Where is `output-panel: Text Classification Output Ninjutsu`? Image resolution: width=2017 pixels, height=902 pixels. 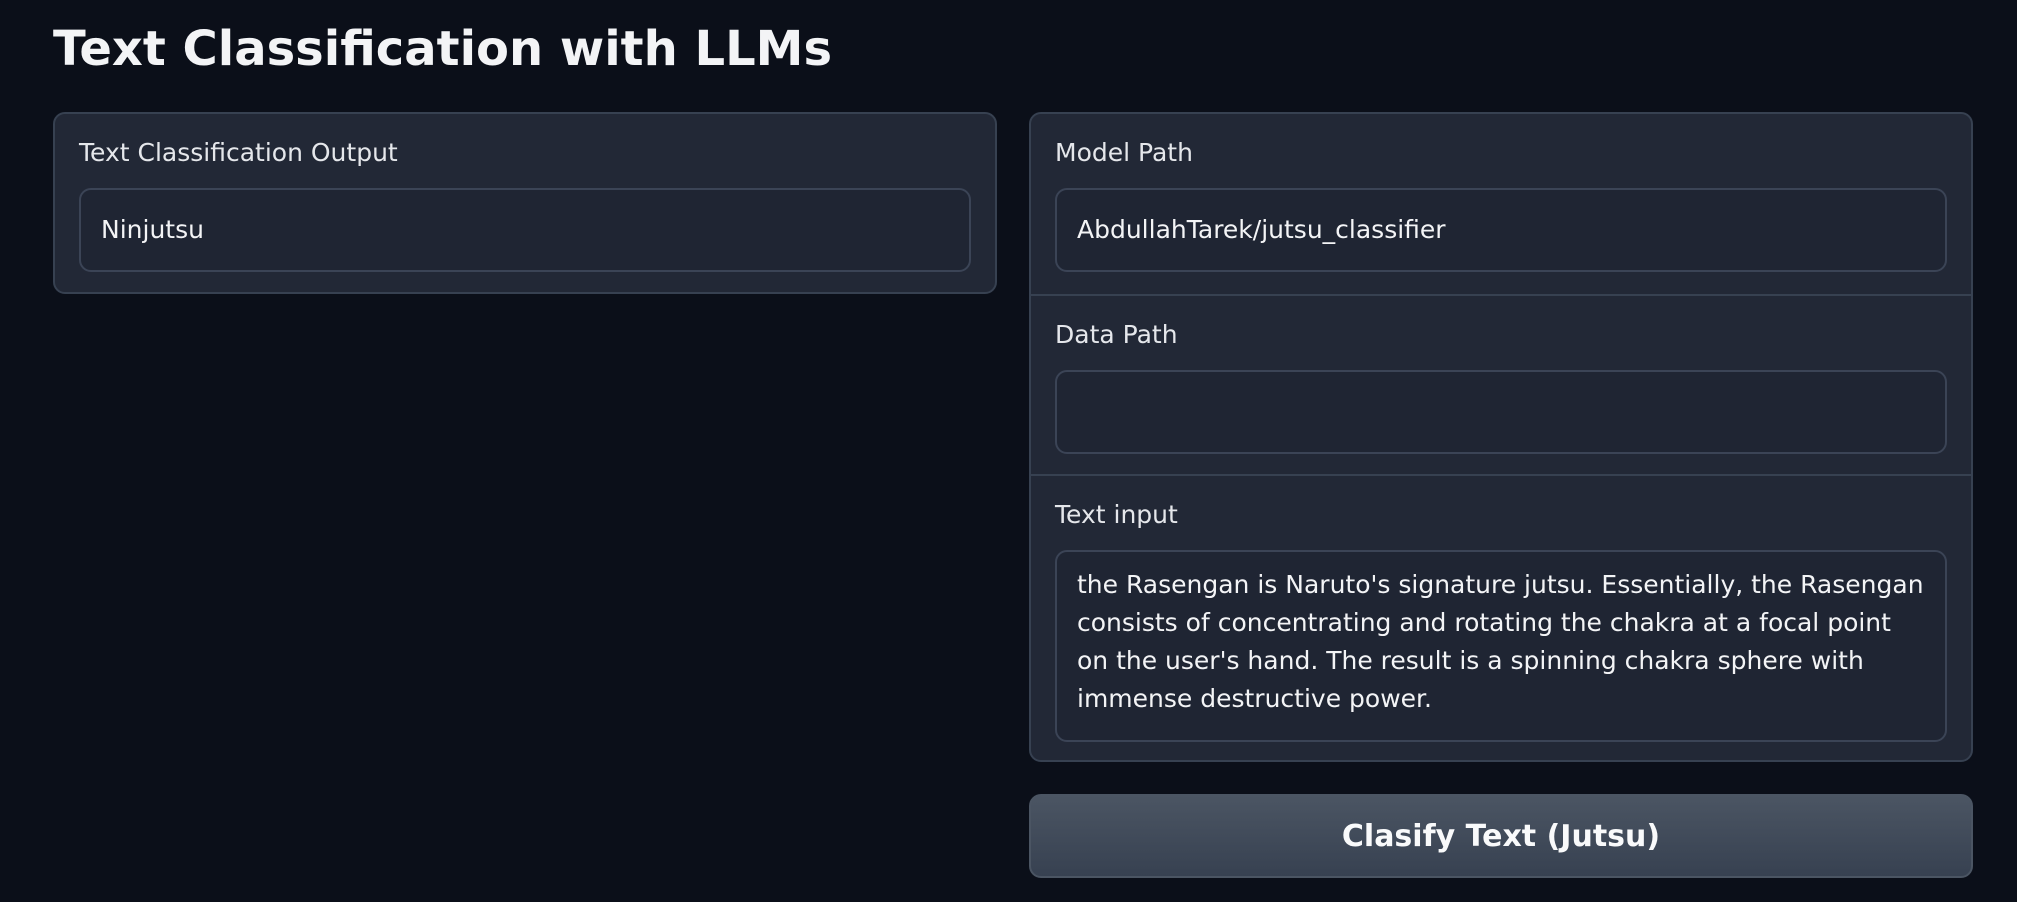
output-panel: Text Classification Output Ninjutsu is located at coordinates (525, 203).